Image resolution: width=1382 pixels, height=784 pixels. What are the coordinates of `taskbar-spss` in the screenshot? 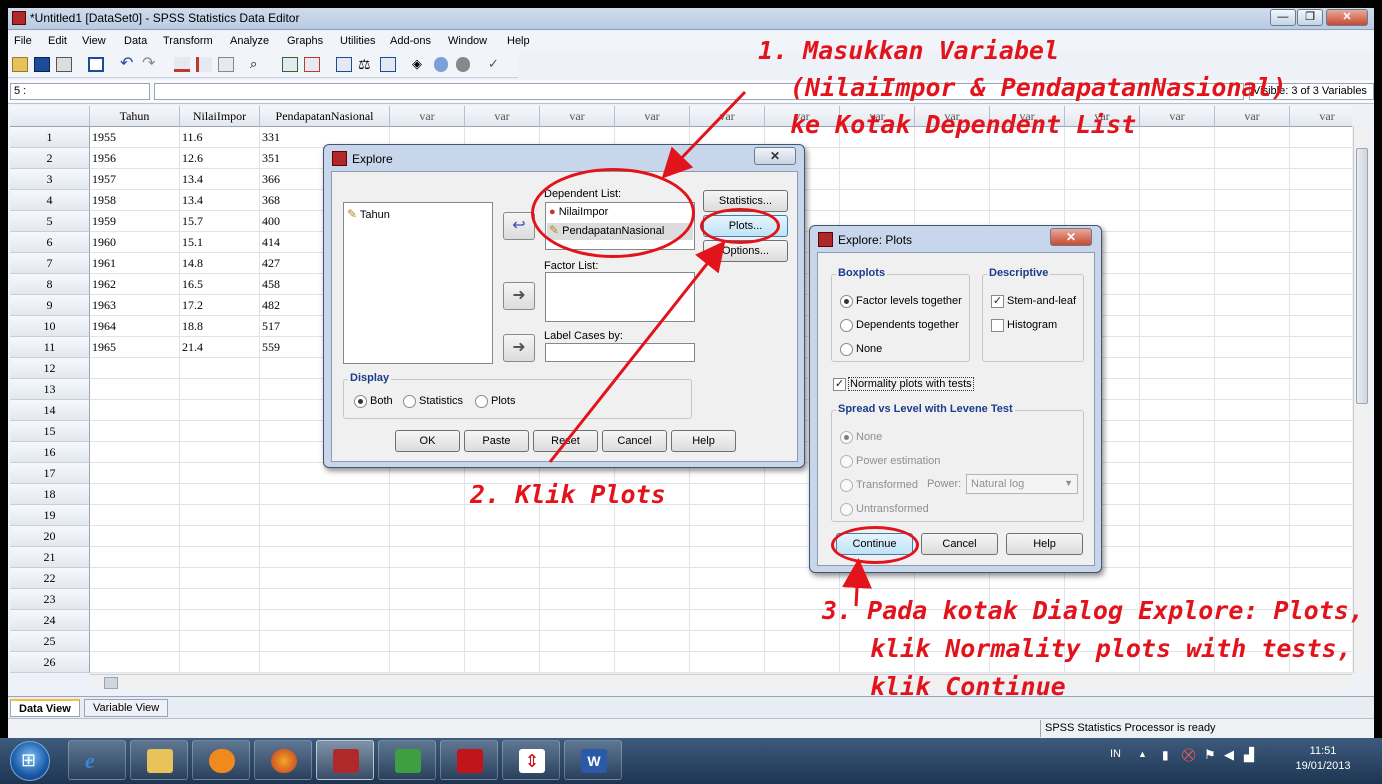 It's located at (345, 760).